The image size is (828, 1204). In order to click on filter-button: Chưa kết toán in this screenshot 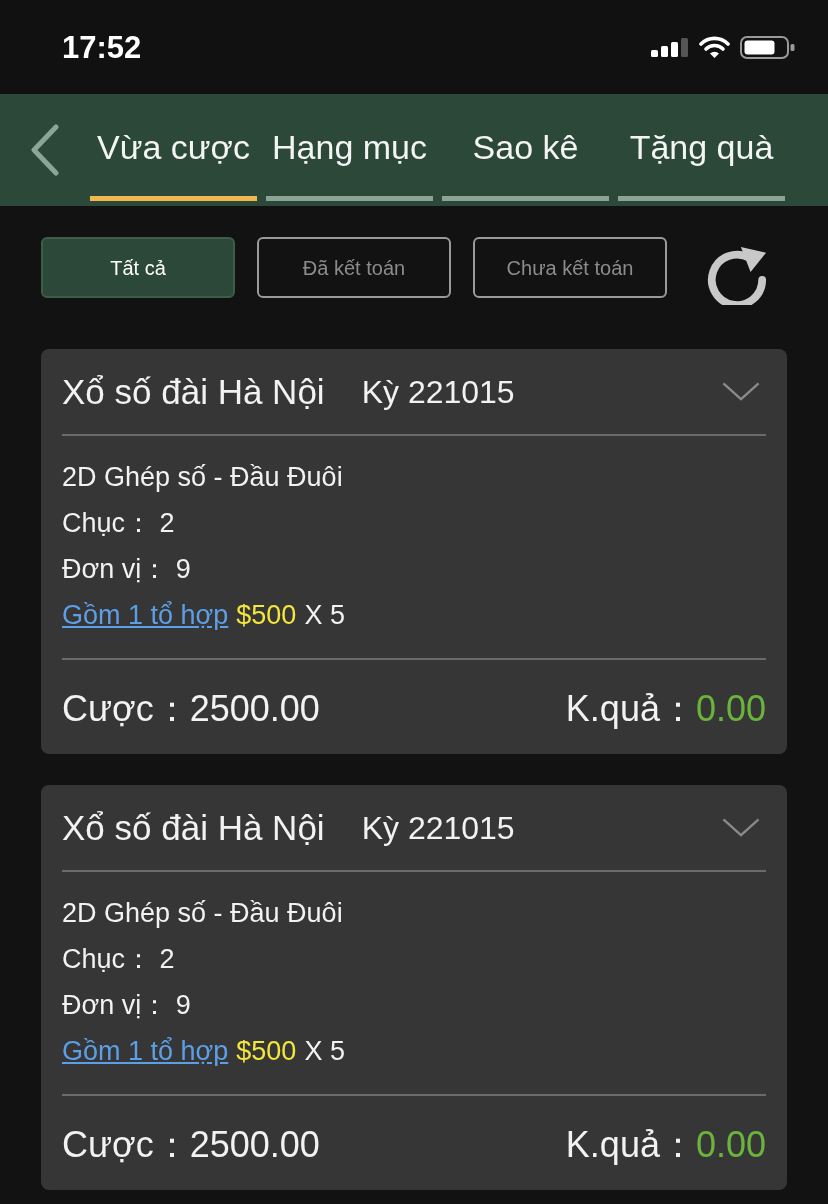, I will do `click(570, 267)`.